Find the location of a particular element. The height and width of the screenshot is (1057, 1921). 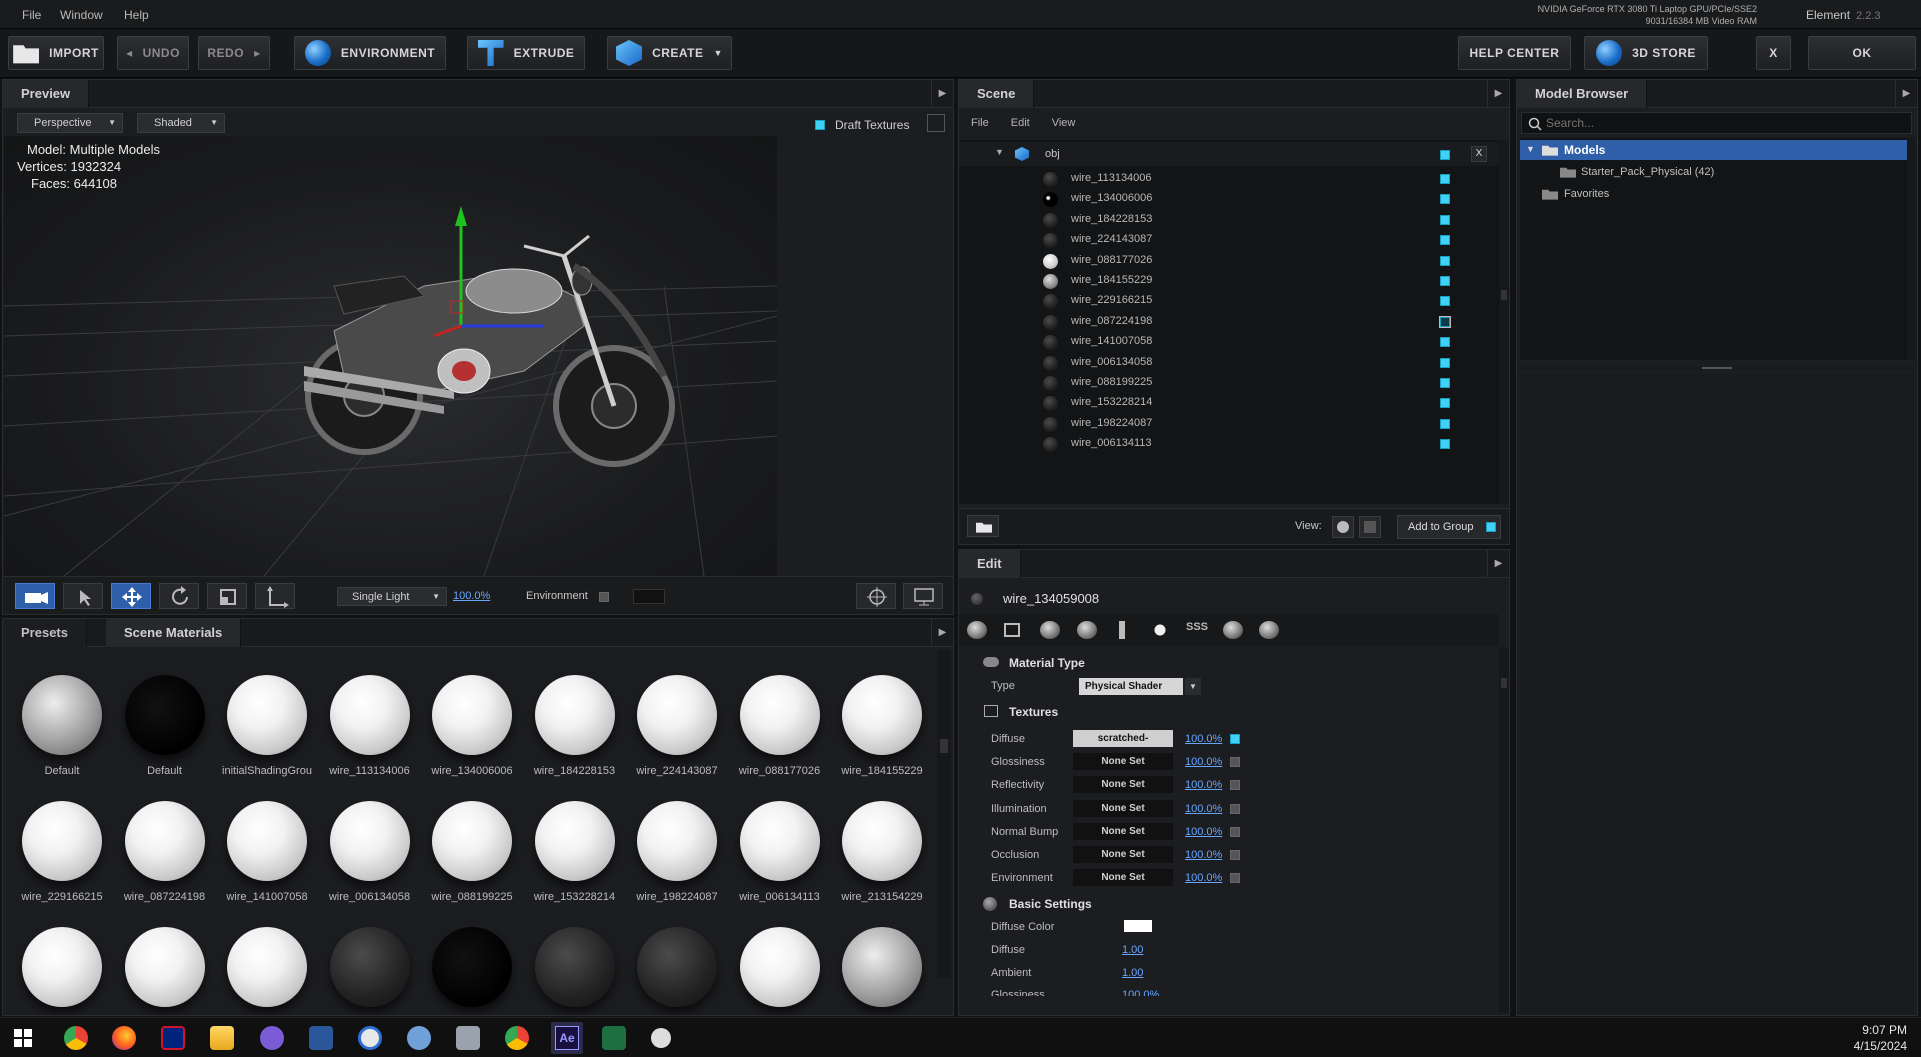

type-dropdown: Physical Shader ▼ is located at coordinates (1140, 686).